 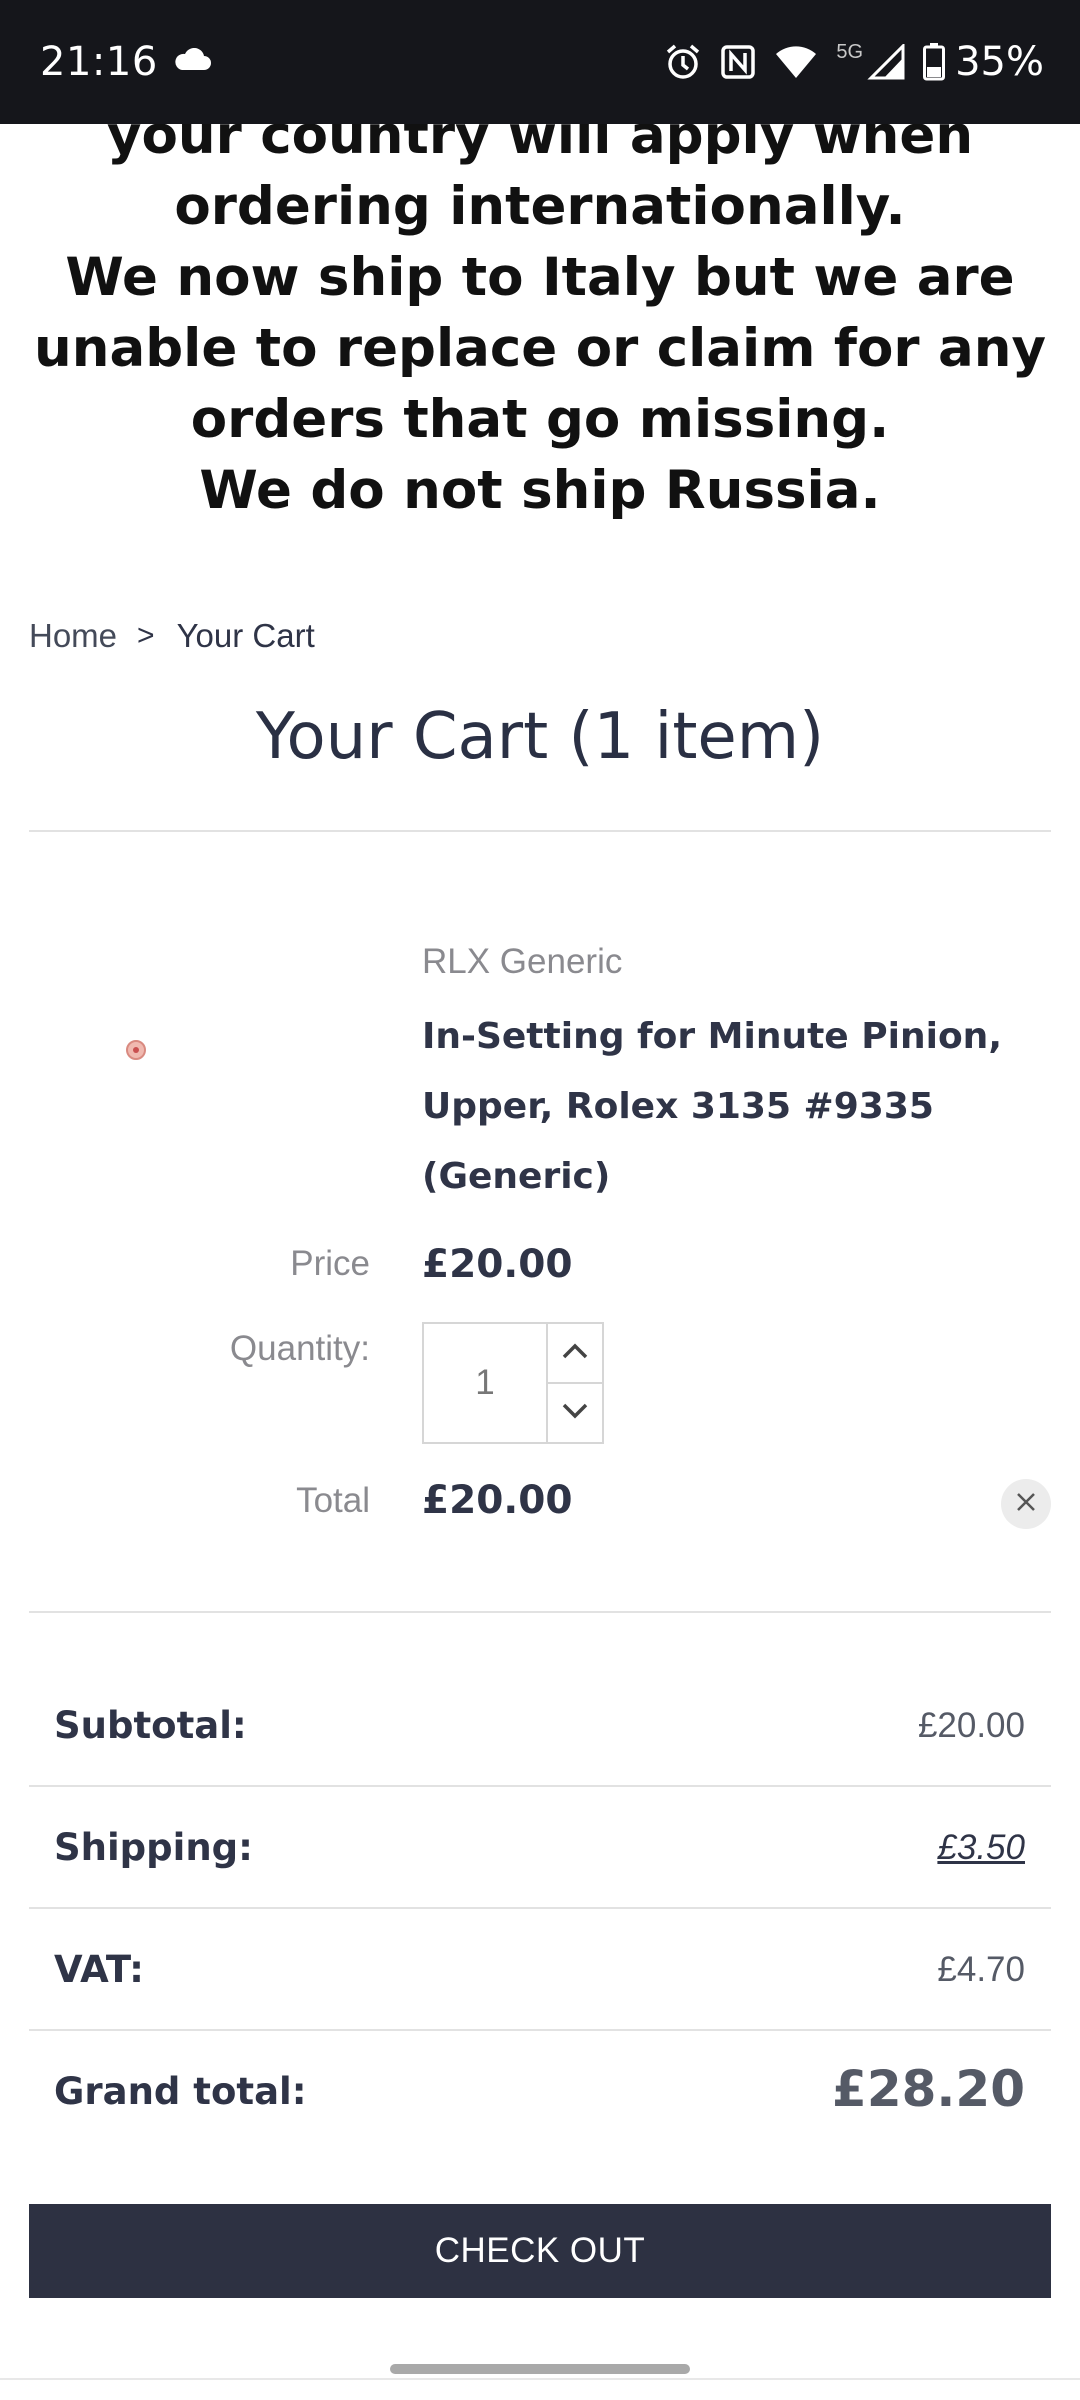 I want to click on shipping-label: Shipping:, so click(x=153, y=1847).